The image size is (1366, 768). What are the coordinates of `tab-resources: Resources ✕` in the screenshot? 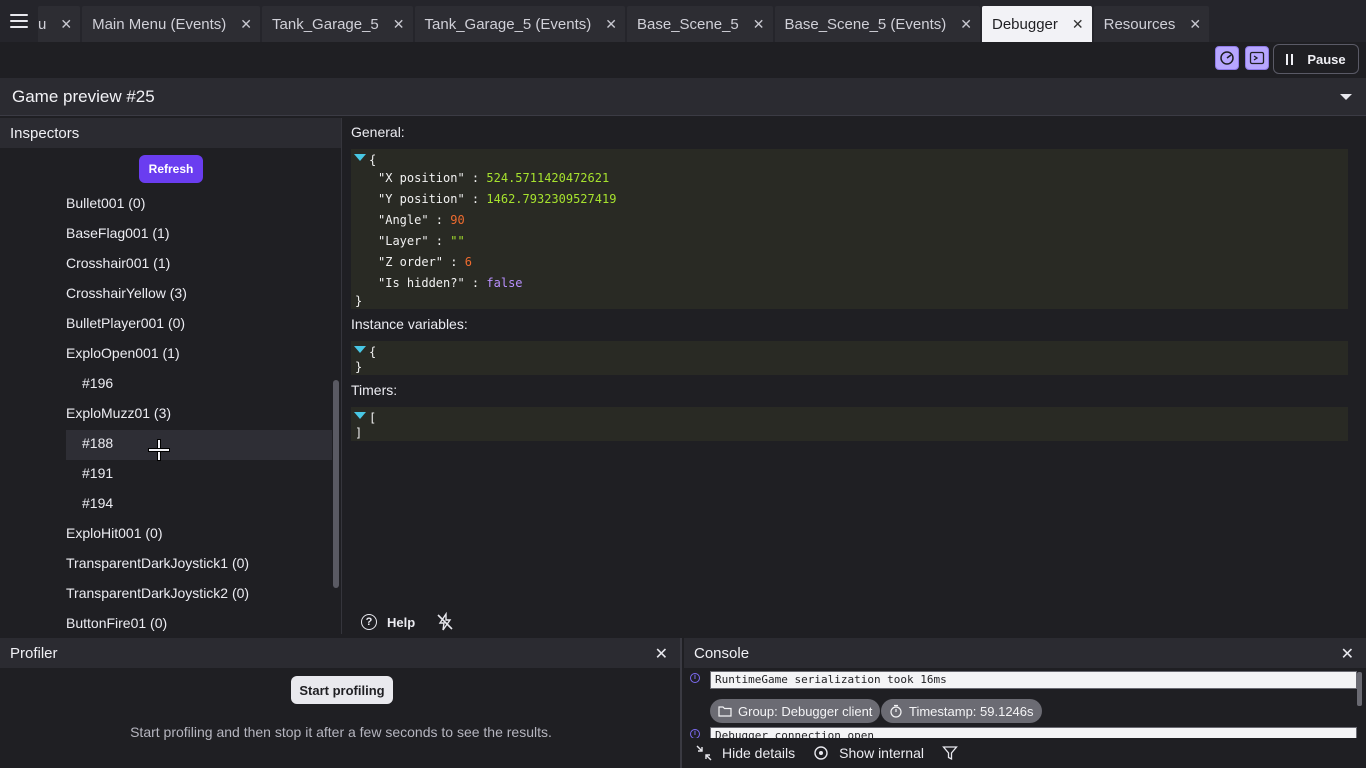 It's located at (1151, 24).